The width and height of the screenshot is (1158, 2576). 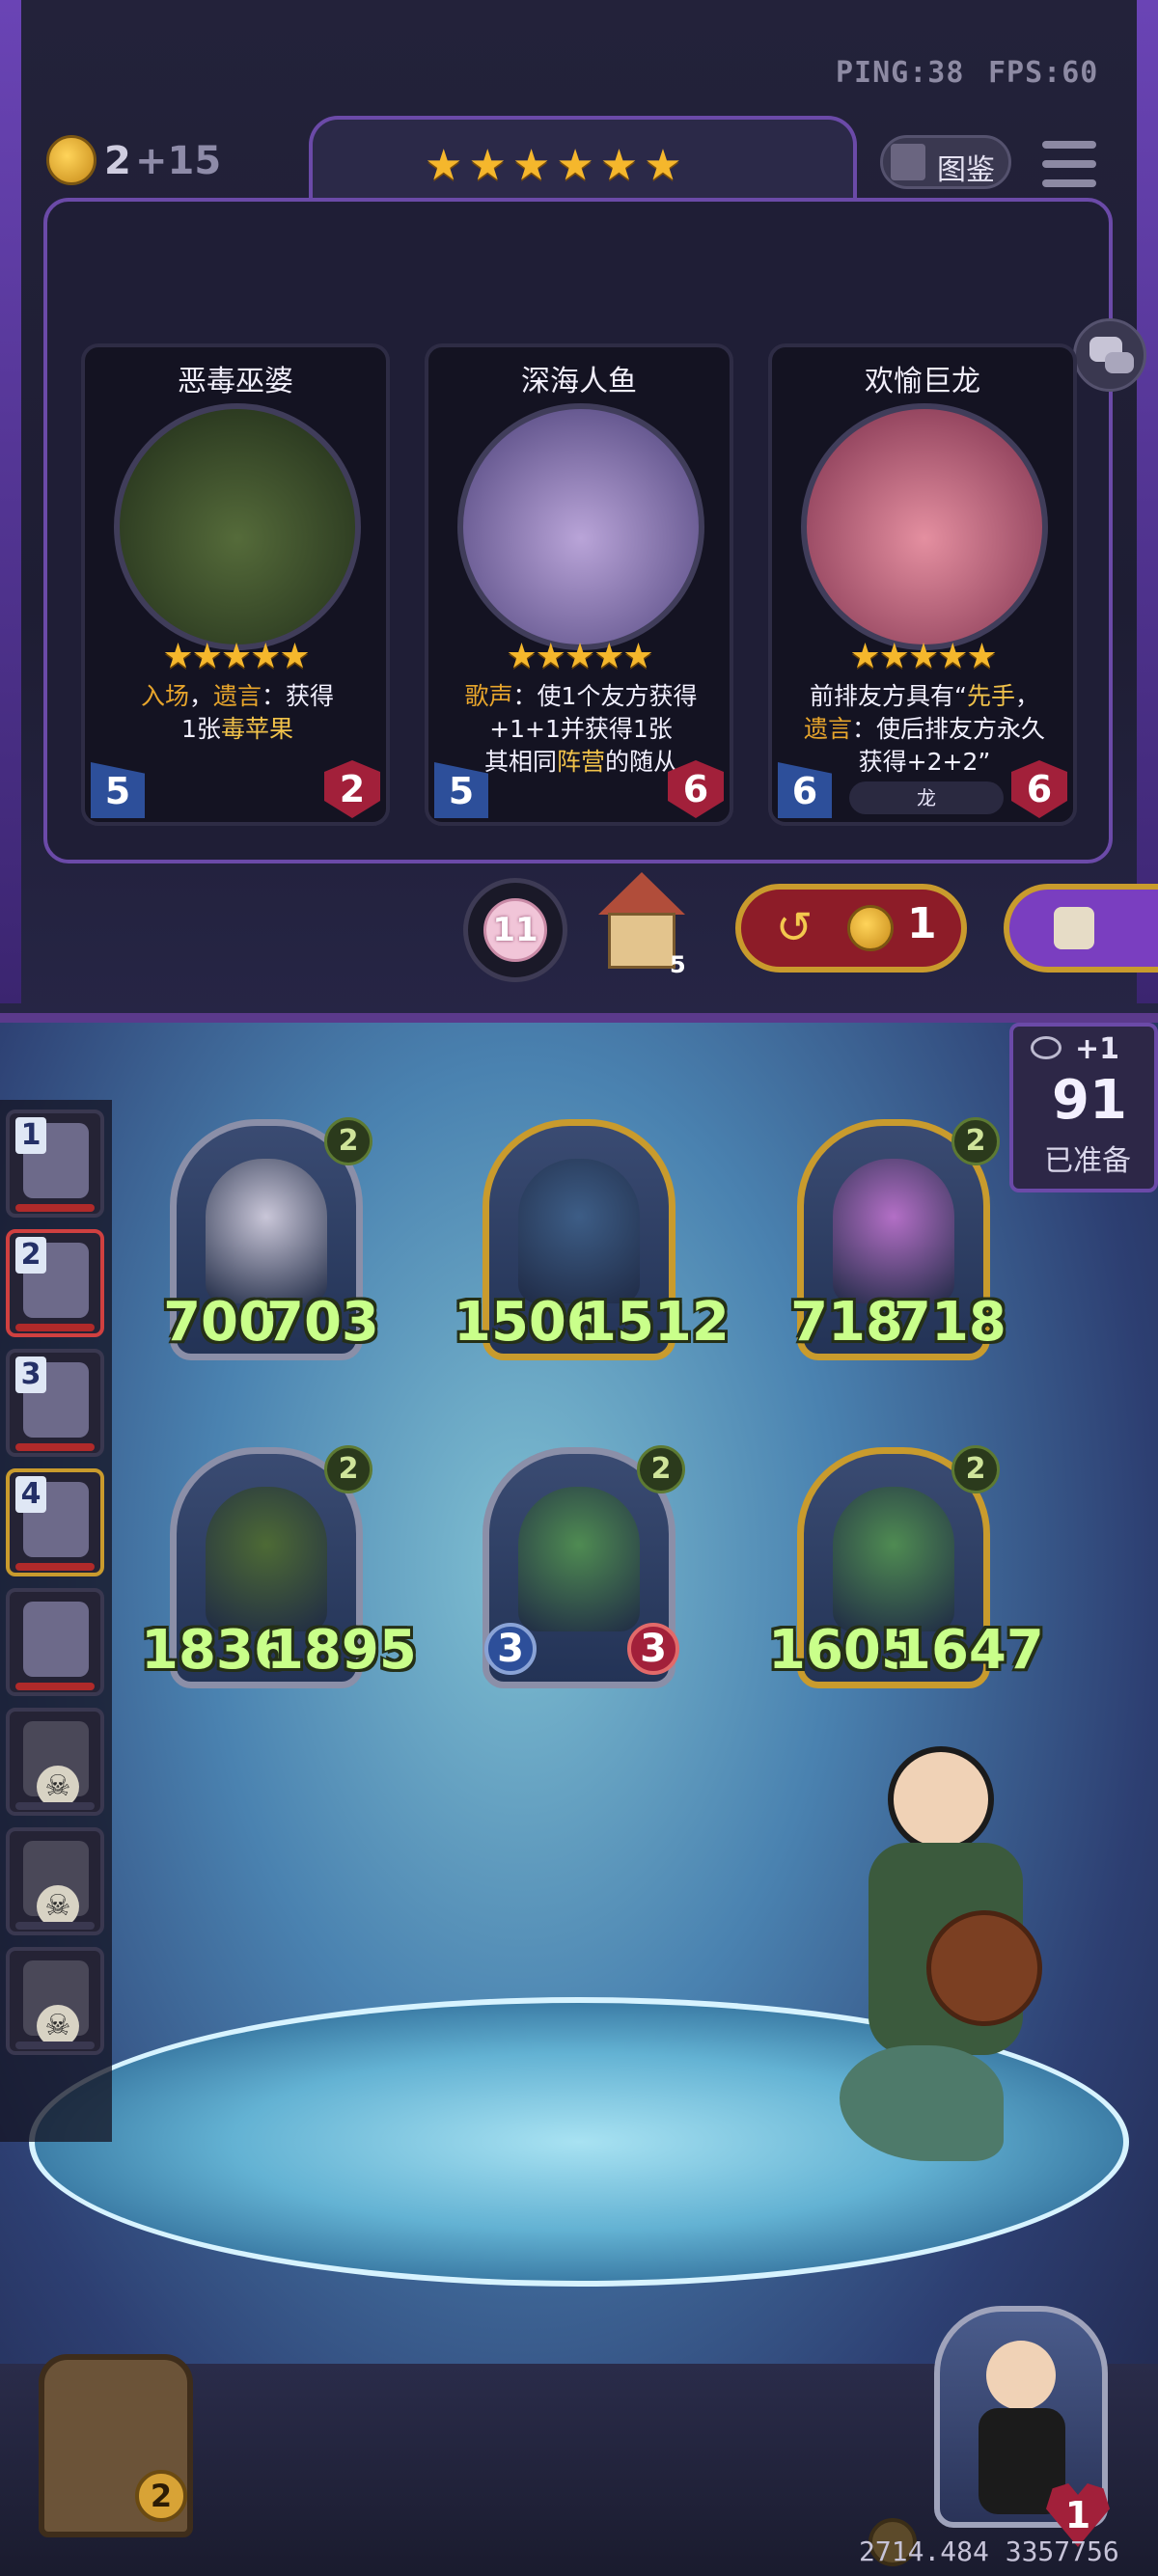 What do you see at coordinates (341, 1650) in the screenshot?
I see `minion-health: 1895` at bounding box center [341, 1650].